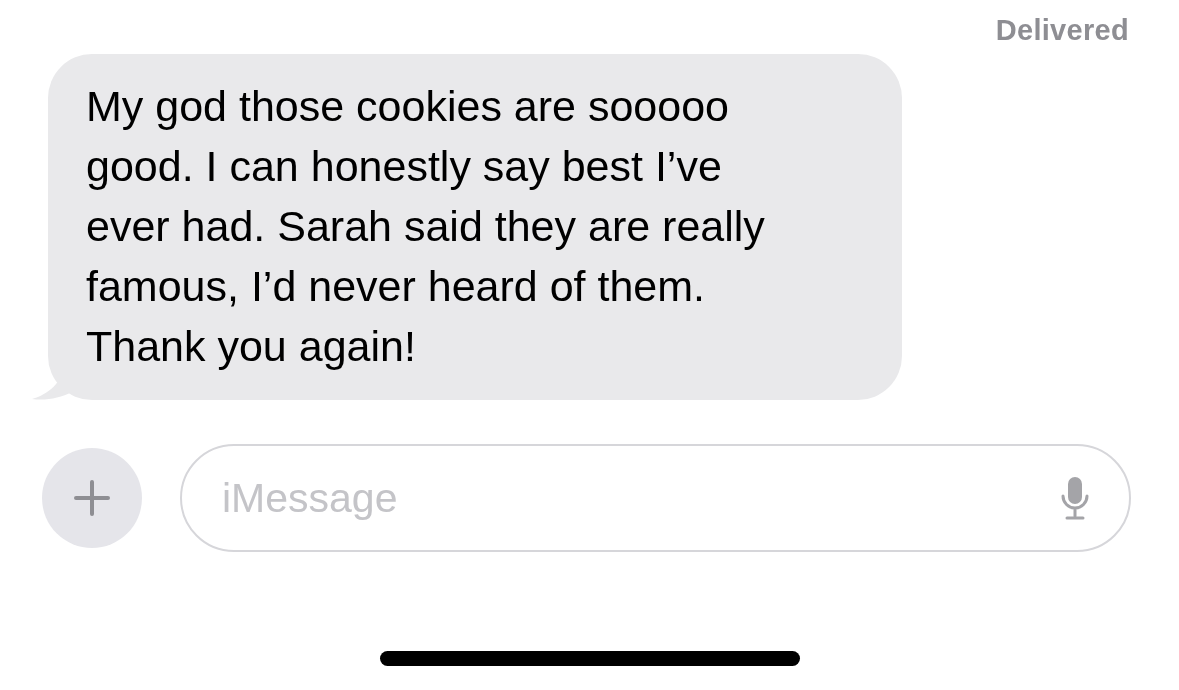 This screenshot has height=690, width=1179. What do you see at coordinates (640, 498) in the screenshot?
I see `message-input: iMessage` at bounding box center [640, 498].